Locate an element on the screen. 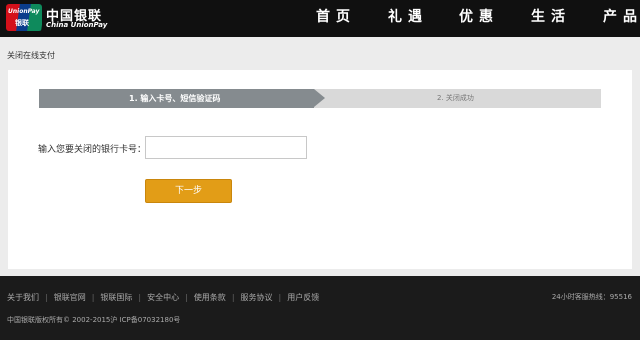 This screenshot has height=340, width=640. footer-link-security: 安全中心 is located at coordinates (163, 297).